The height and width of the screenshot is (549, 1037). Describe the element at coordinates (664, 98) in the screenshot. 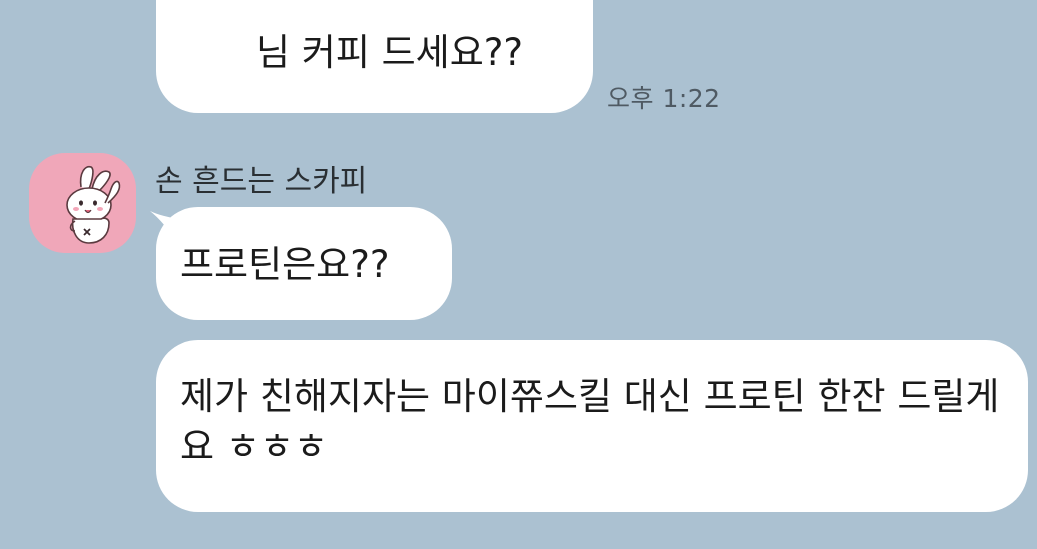

I see `message-timestamp: 오후 1:22` at that location.